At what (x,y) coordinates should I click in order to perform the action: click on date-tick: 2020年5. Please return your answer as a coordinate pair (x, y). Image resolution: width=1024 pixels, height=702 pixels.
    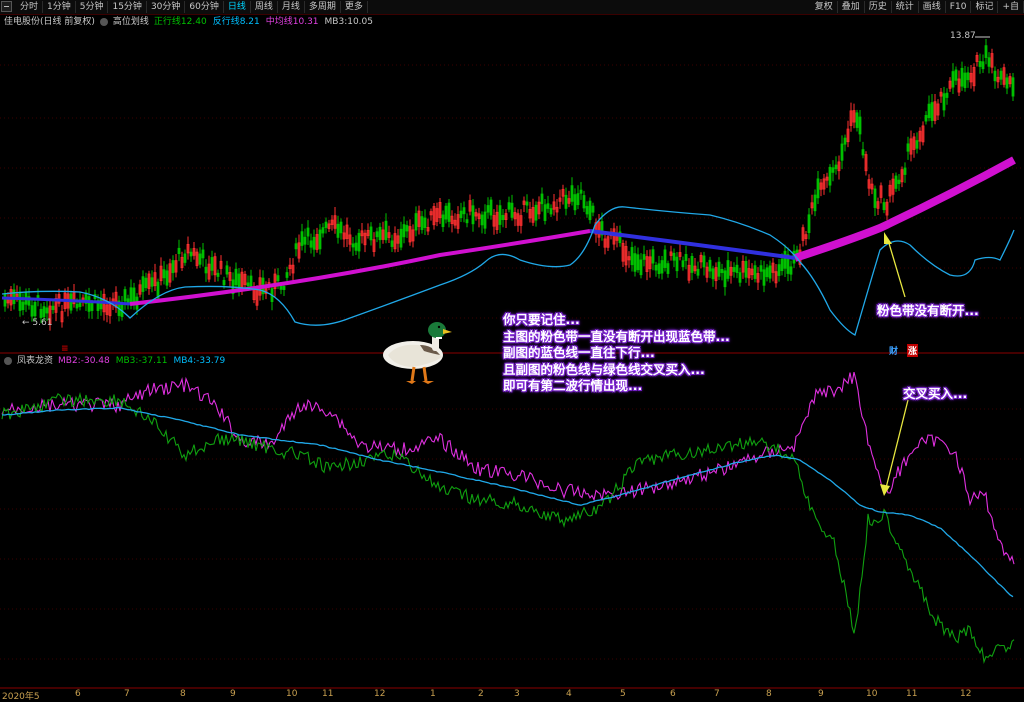
    Looking at the image, I should click on (21, 697).